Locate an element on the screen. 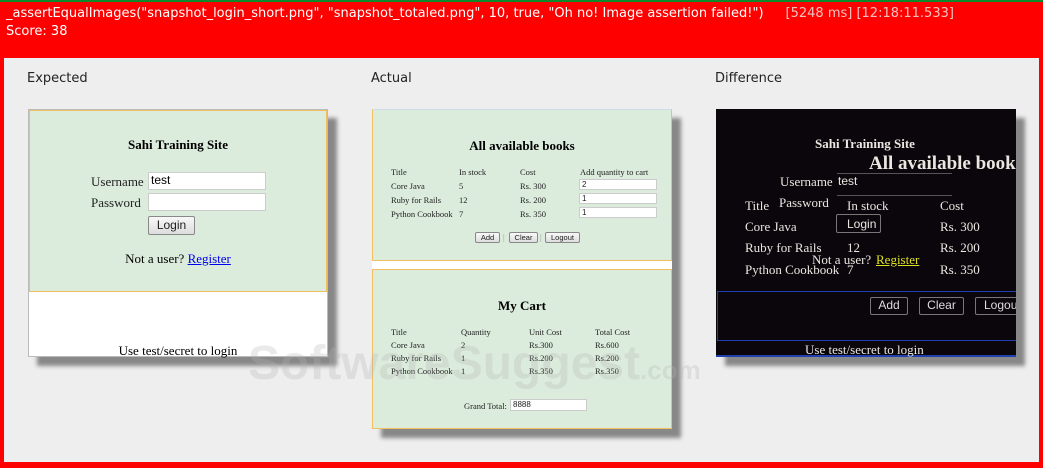 The image size is (1043, 468). book-title: Python Cookbook is located at coordinates (422, 214).